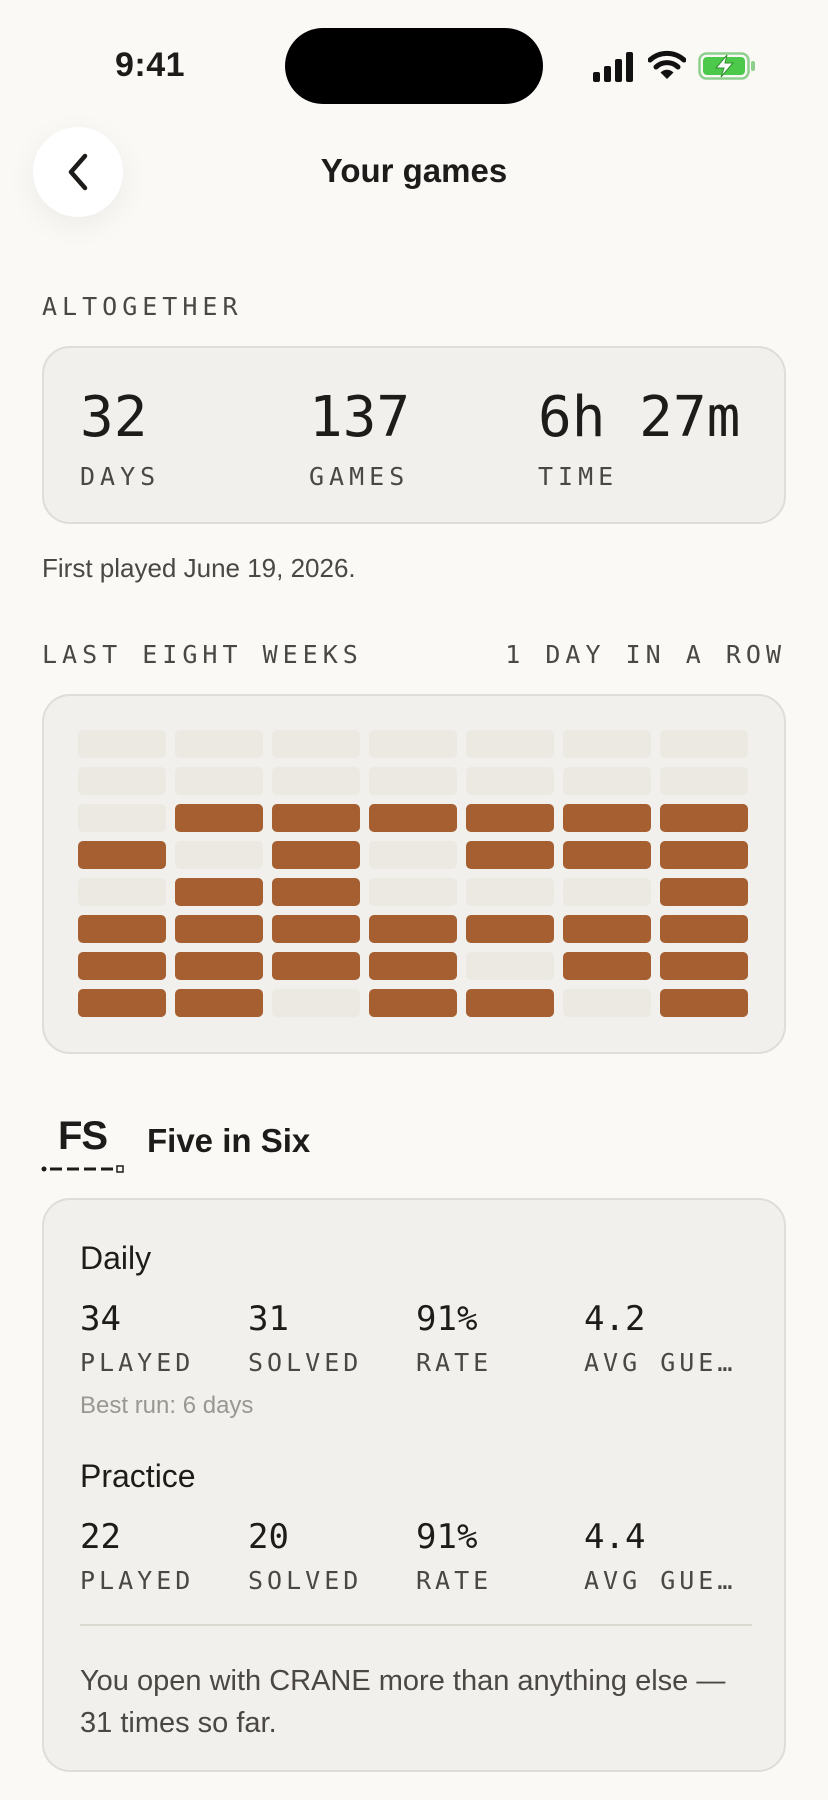 The image size is (828, 1800). I want to click on stat-games: 137 GAMES, so click(360, 438).